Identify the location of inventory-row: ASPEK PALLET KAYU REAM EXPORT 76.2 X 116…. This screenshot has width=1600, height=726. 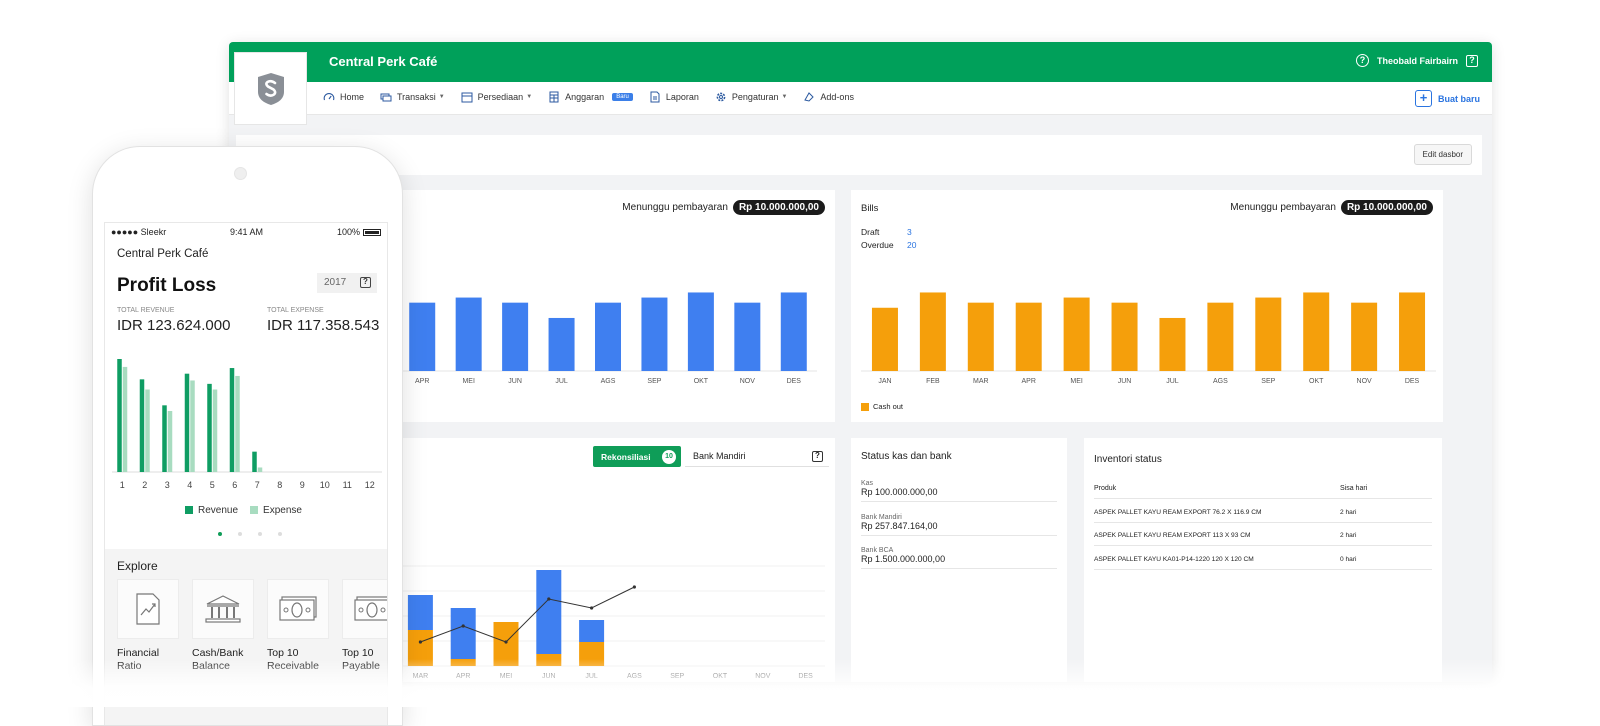
(1263, 516).